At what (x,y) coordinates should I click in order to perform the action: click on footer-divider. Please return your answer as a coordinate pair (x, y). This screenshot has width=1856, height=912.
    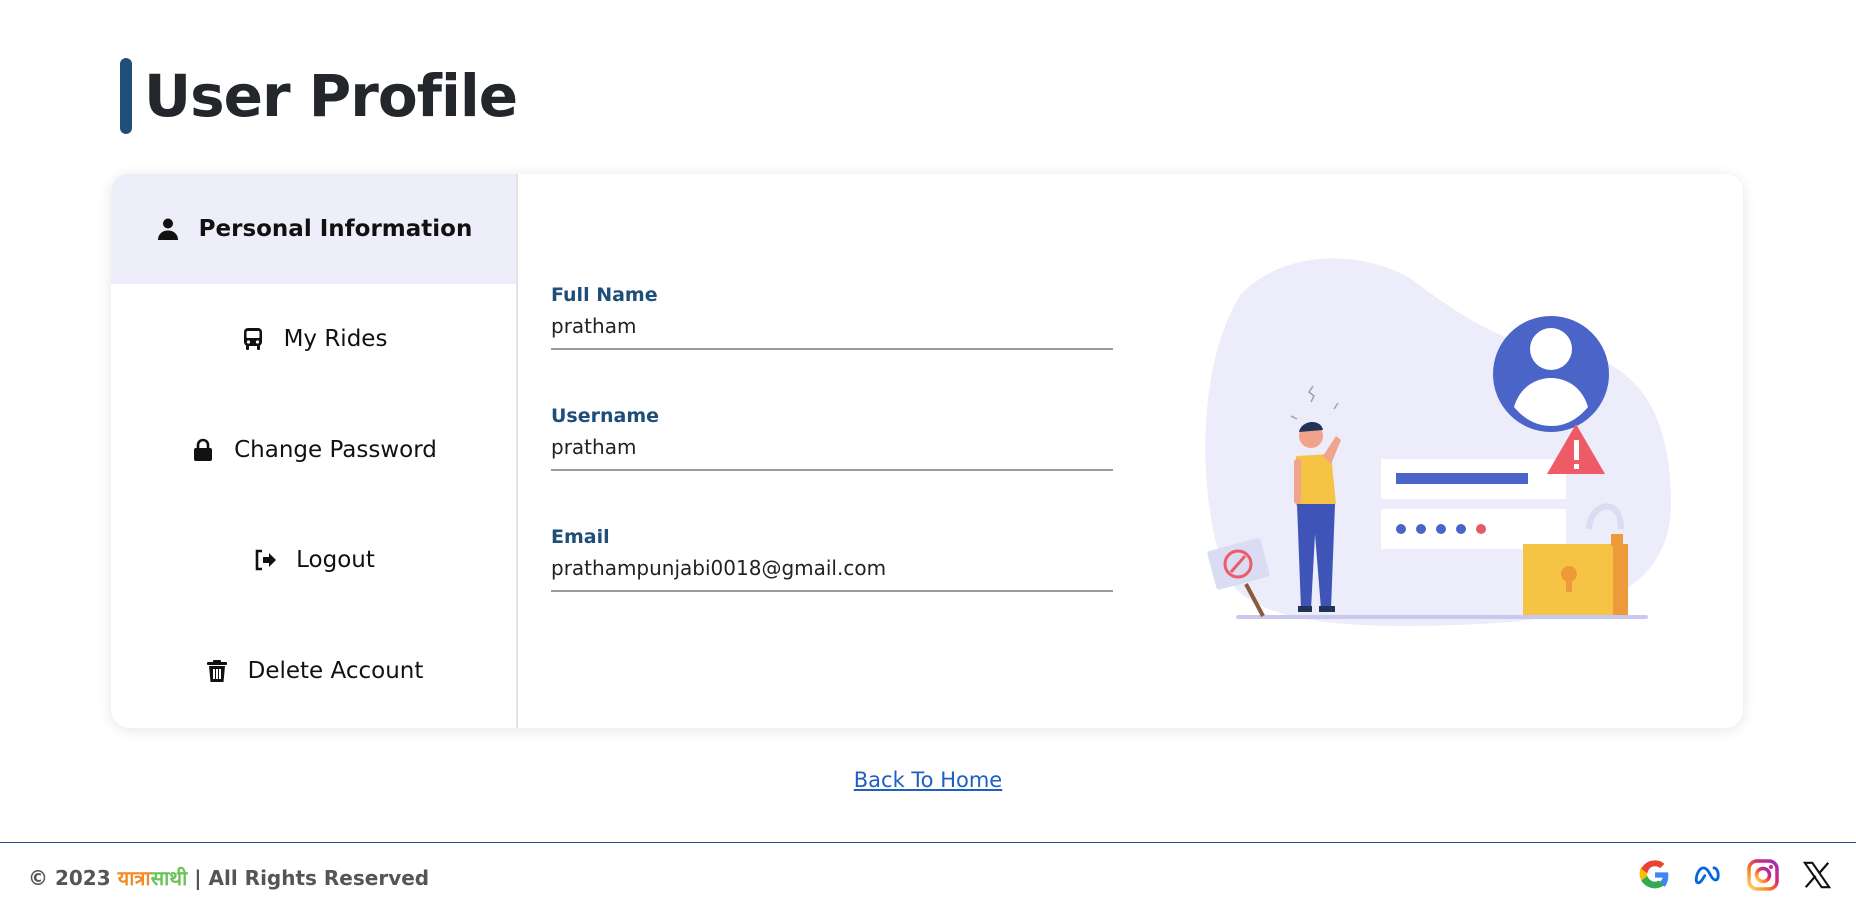
    Looking at the image, I should click on (928, 842).